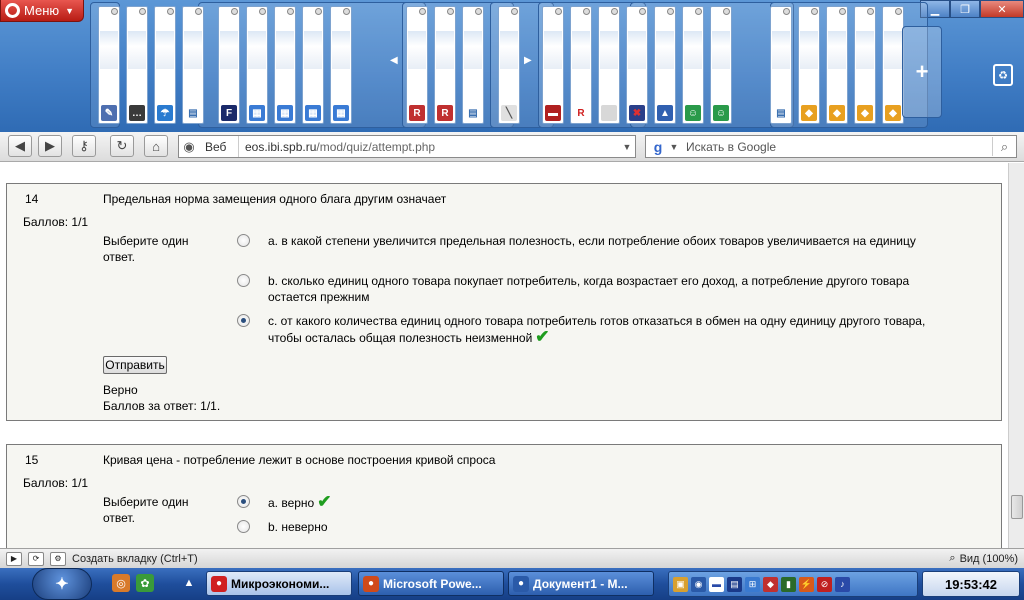  I want to click on forward-button: ▶, so click(50, 146).